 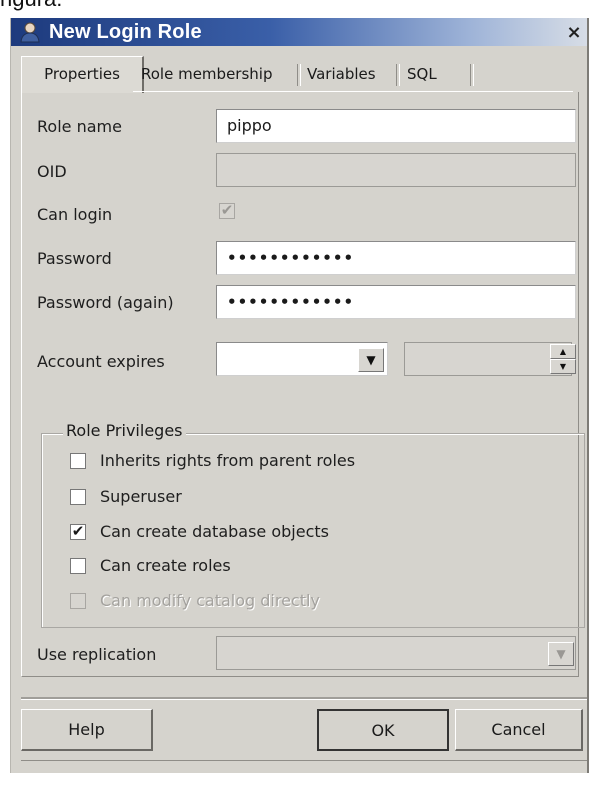 I want to click on ok-button: OK, so click(x=383, y=730).